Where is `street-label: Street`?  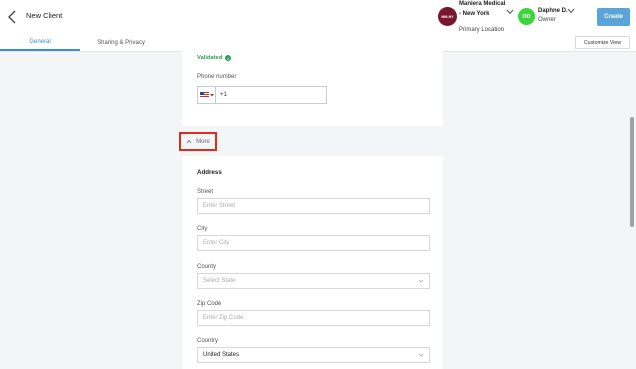 street-label: Street is located at coordinates (205, 192).